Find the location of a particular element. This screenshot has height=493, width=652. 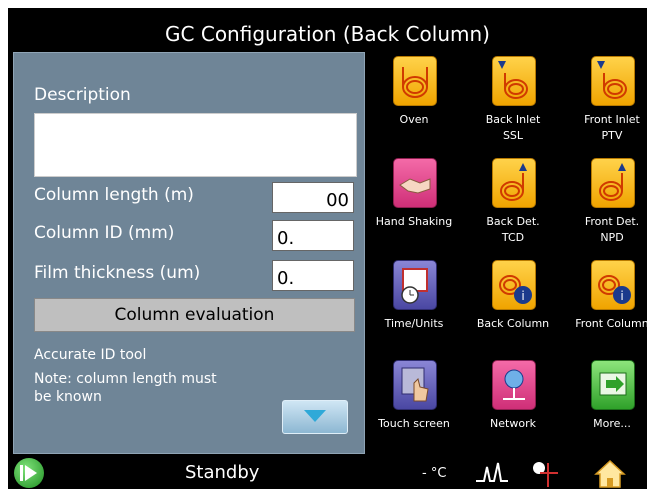

tile-oven: Oven is located at coordinates (414, 106).